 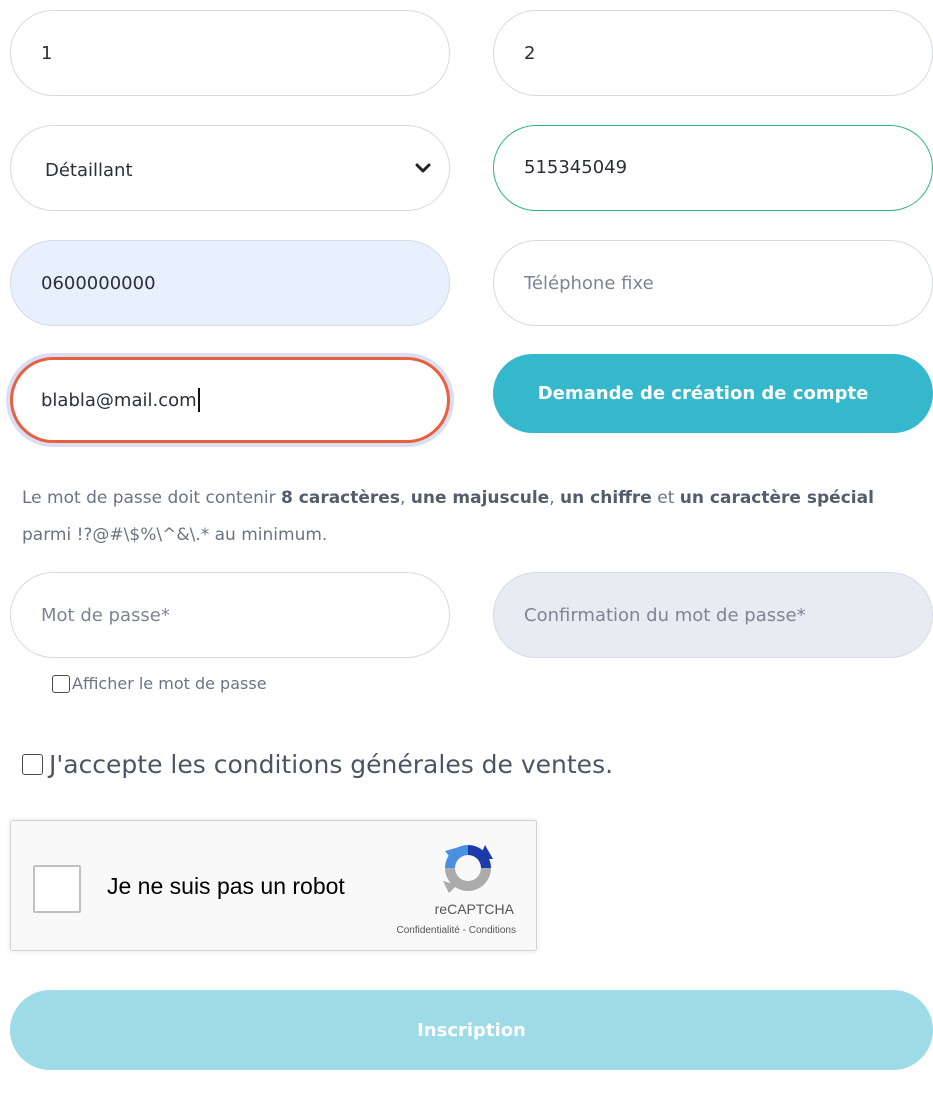 I want to click on password-input: Mot de passe*, so click(x=230, y=615).